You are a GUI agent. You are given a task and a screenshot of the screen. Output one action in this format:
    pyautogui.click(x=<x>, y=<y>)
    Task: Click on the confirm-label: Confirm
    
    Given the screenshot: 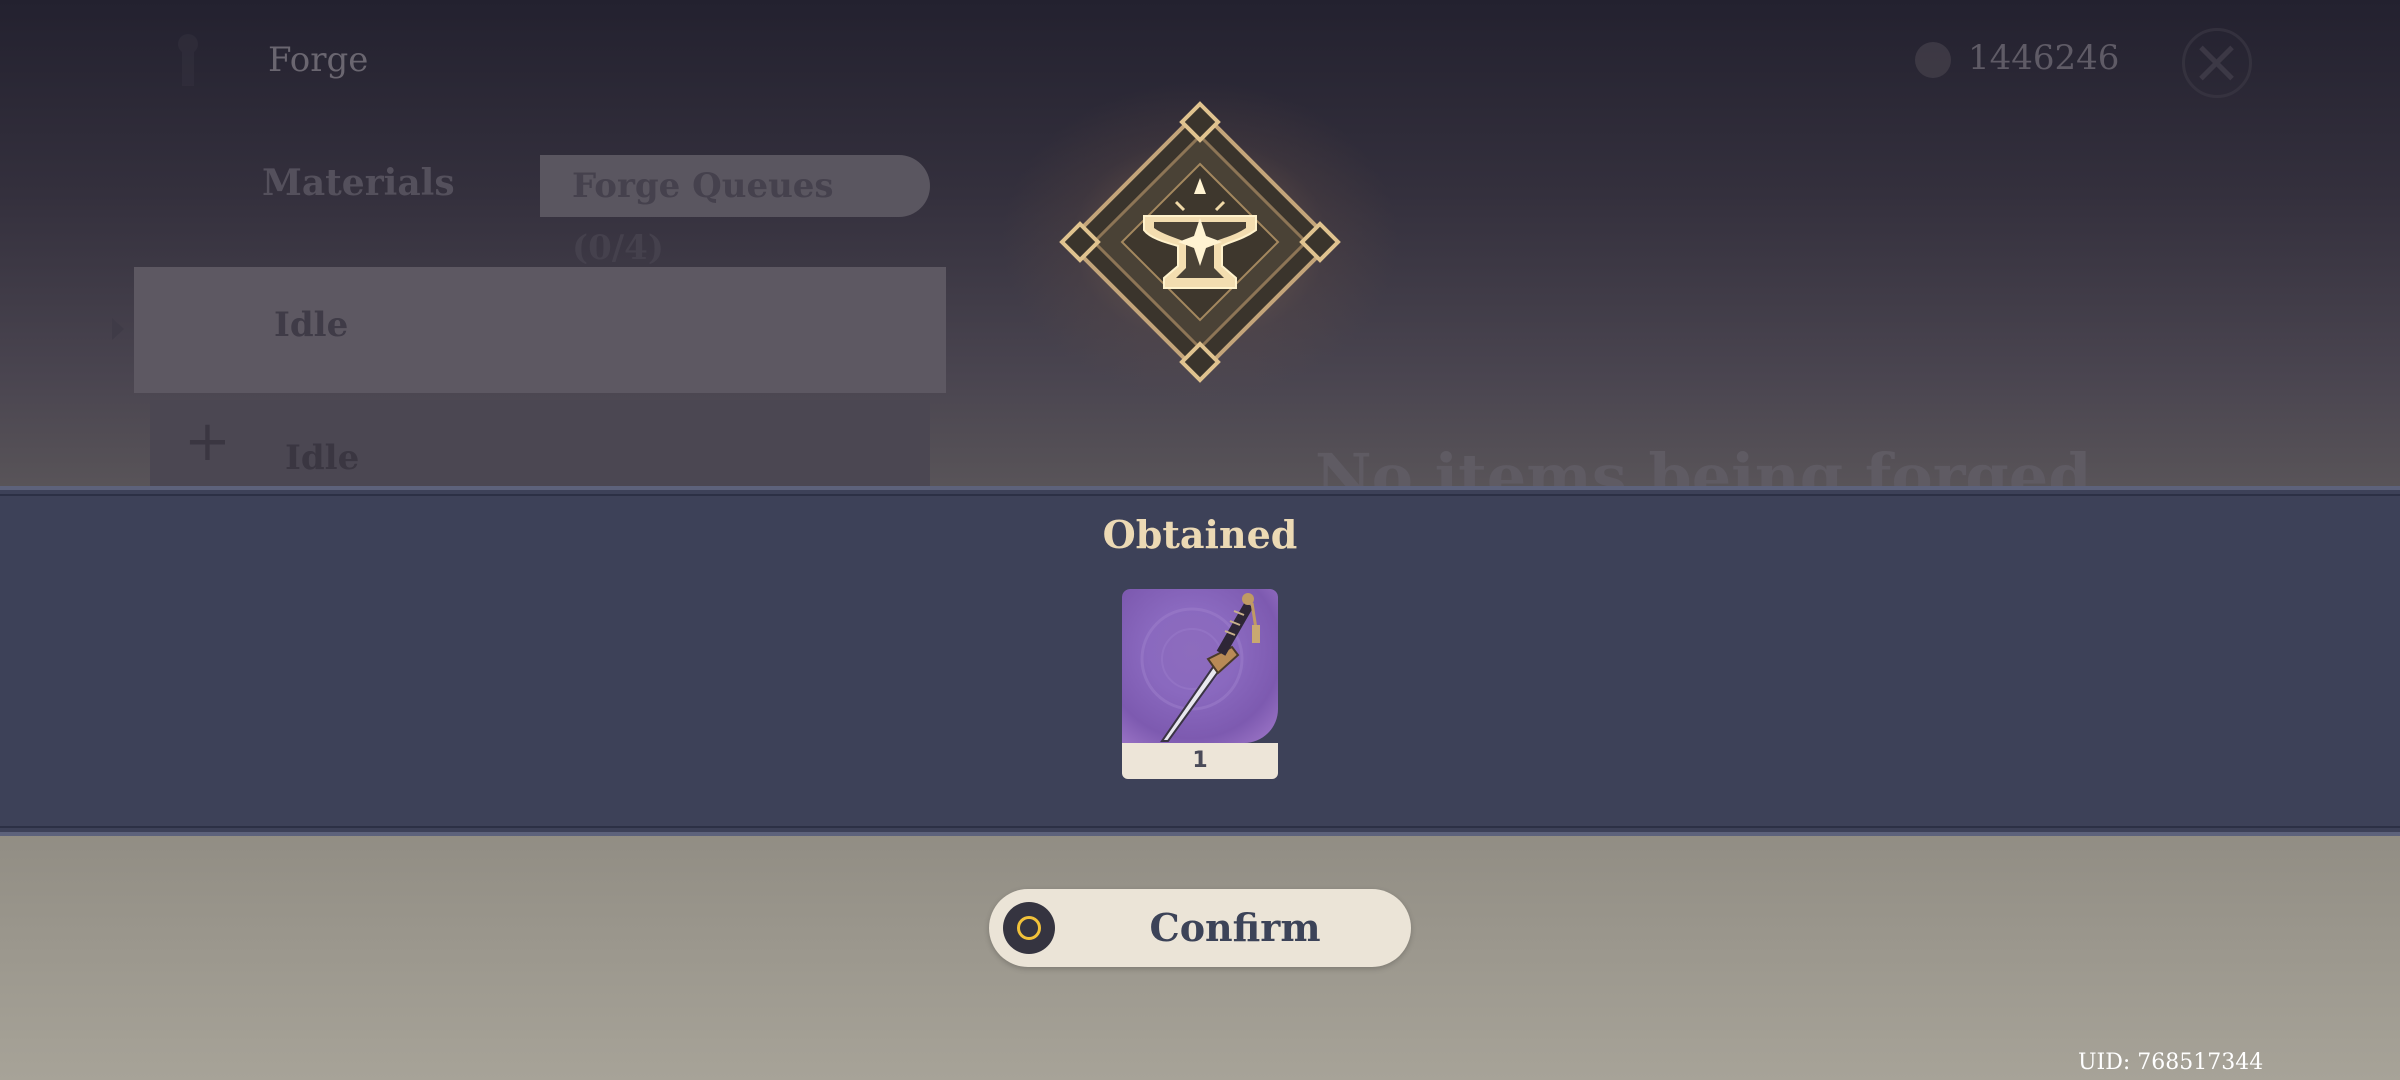 What is the action you would take?
    pyautogui.click(x=1235, y=927)
    